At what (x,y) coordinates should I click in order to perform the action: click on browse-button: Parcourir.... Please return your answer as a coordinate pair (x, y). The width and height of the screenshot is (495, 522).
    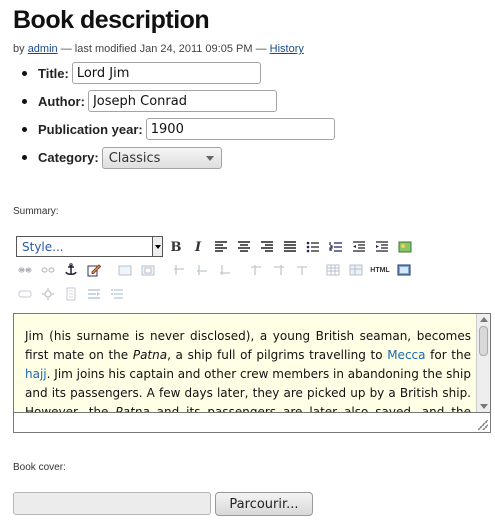
    Looking at the image, I should click on (264, 504).